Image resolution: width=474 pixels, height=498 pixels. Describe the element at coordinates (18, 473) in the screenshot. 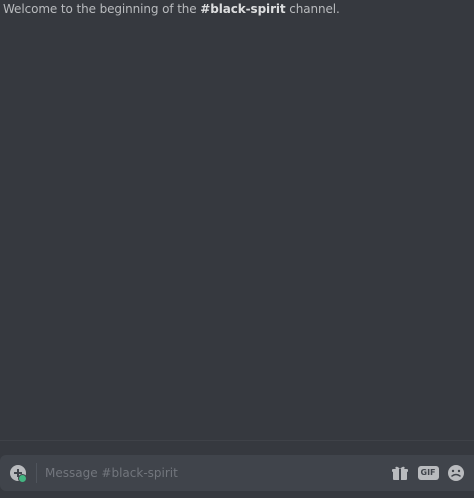

I see `upload-button` at that location.